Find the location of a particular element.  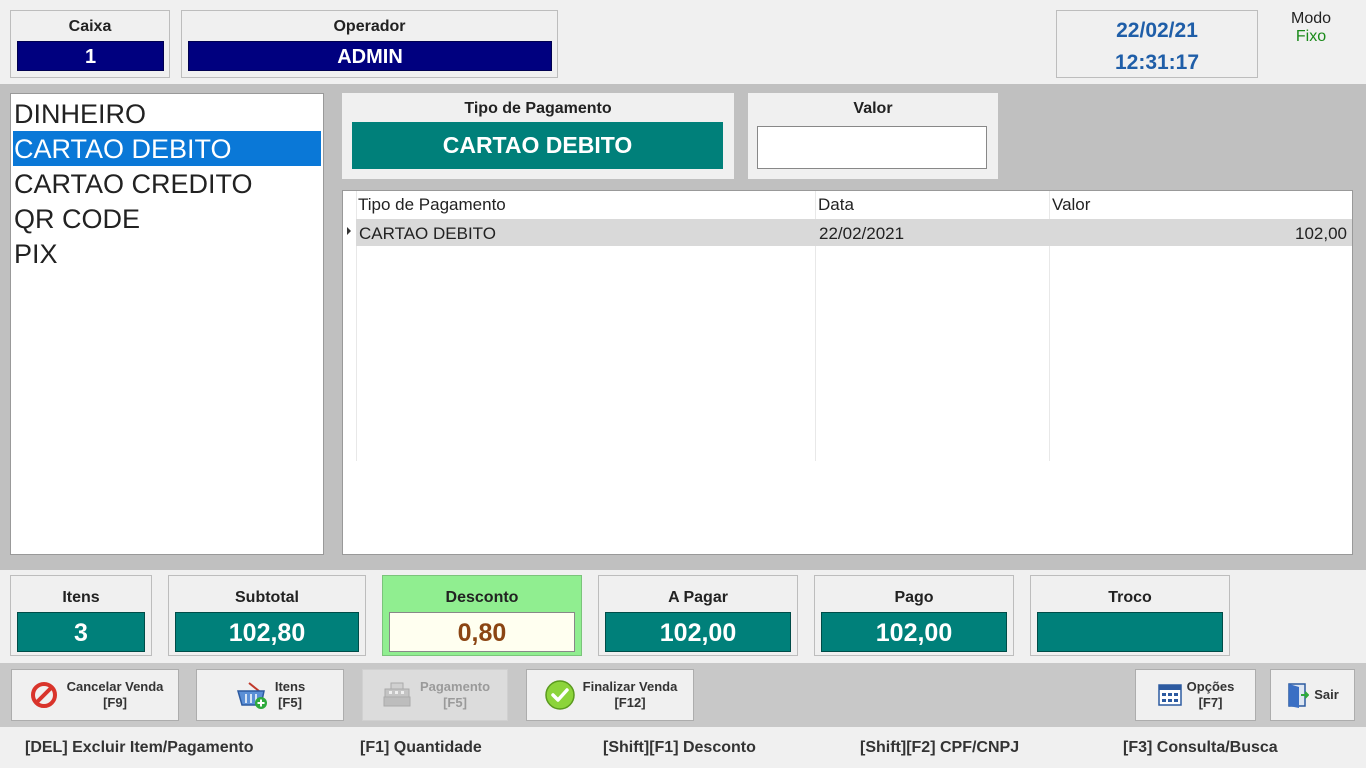

pago-box: Pago 102,00 is located at coordinates (914, 615).